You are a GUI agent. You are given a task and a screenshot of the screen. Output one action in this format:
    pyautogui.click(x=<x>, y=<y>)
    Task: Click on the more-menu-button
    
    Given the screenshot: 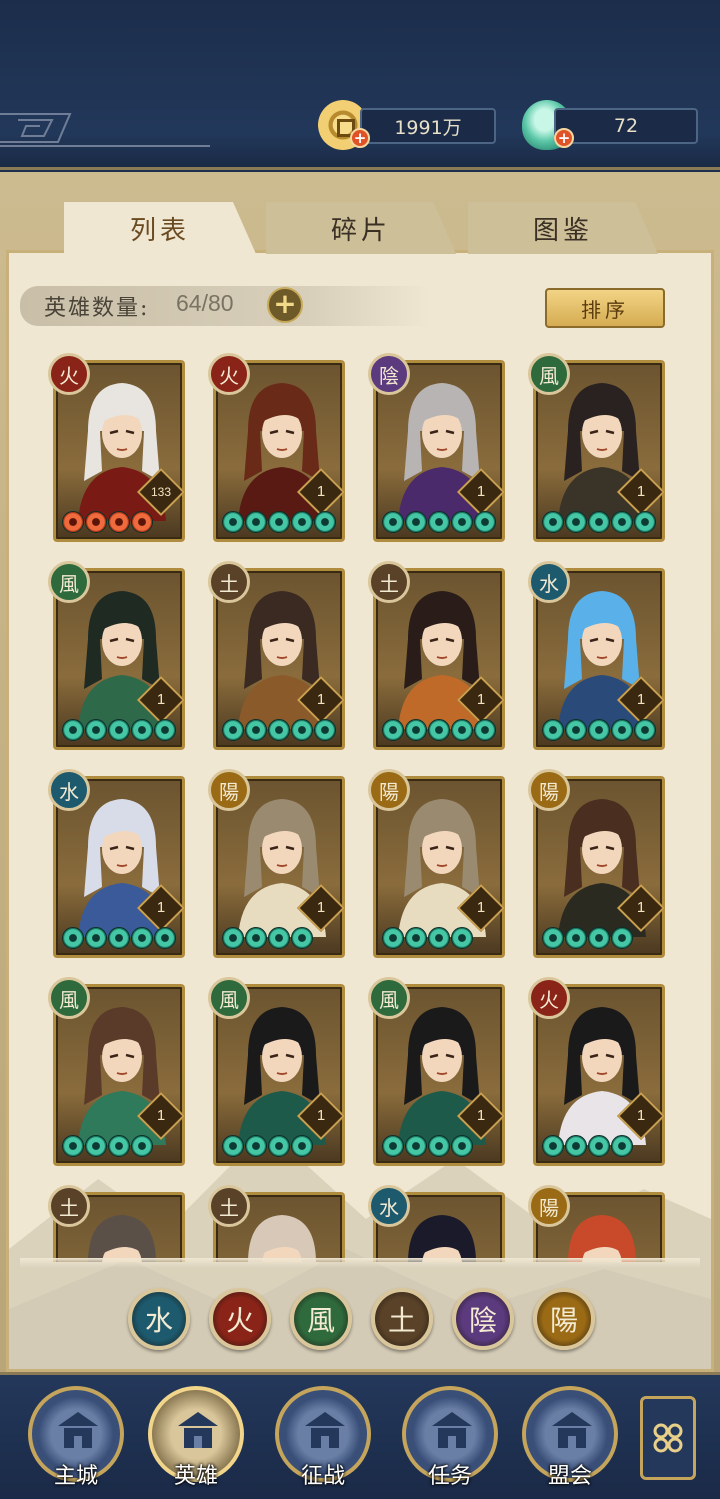 What is the action you would take?
    pyautogui.click(x=668, y=1438)
    